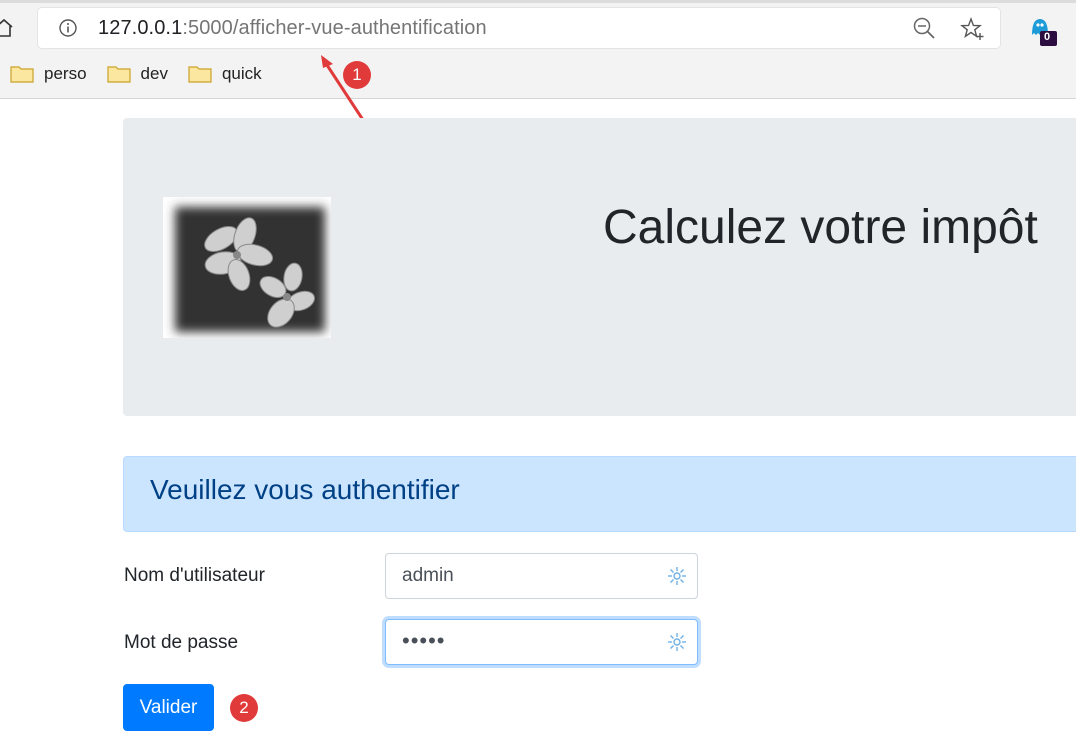  I want to click on info-icon, so click(68, 28).